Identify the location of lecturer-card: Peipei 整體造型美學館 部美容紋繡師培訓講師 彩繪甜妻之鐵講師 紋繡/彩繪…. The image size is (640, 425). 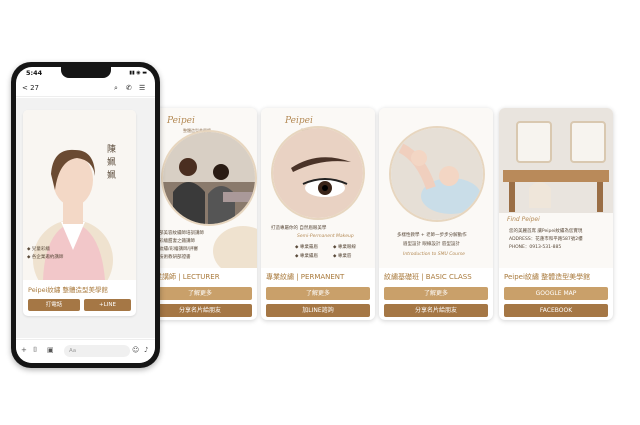
(200, 214).